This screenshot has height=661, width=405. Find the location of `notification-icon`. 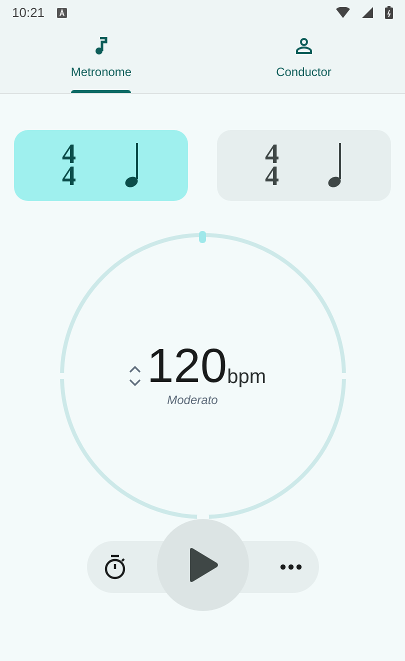

notification-icon is located at coordinates (61, 13).